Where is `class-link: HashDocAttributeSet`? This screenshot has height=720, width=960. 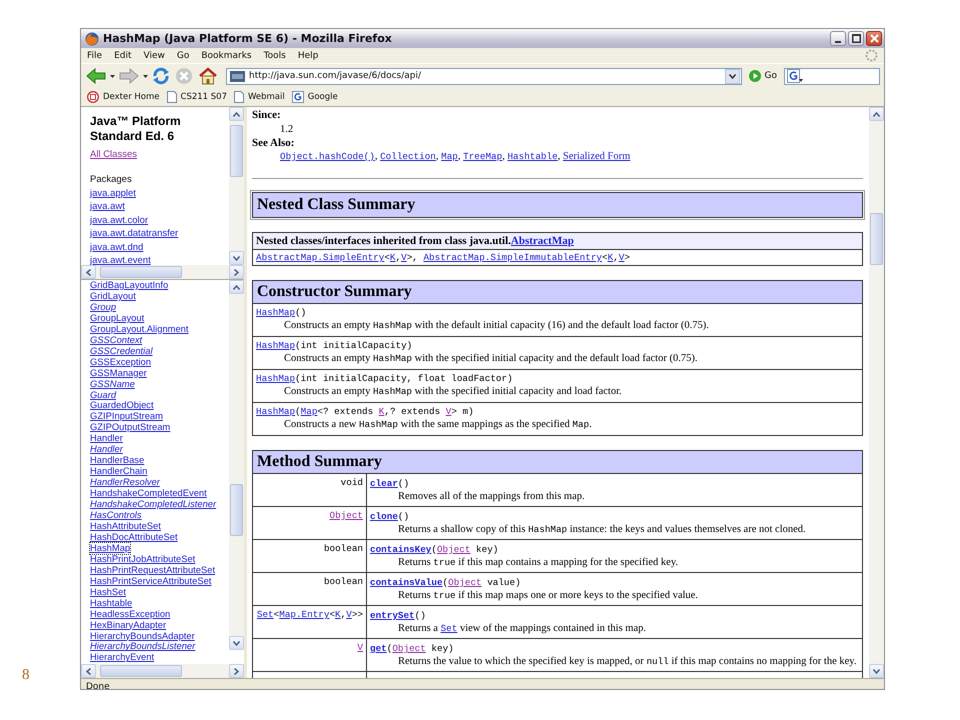 class-link: HashDocAttributeSet is located at coordinates (134, 537).